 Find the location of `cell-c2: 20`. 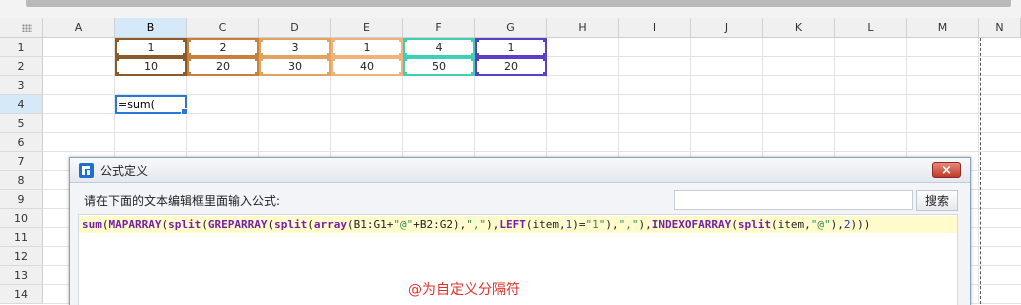

cell-c2: 20 is located at coordinates (223, 66).